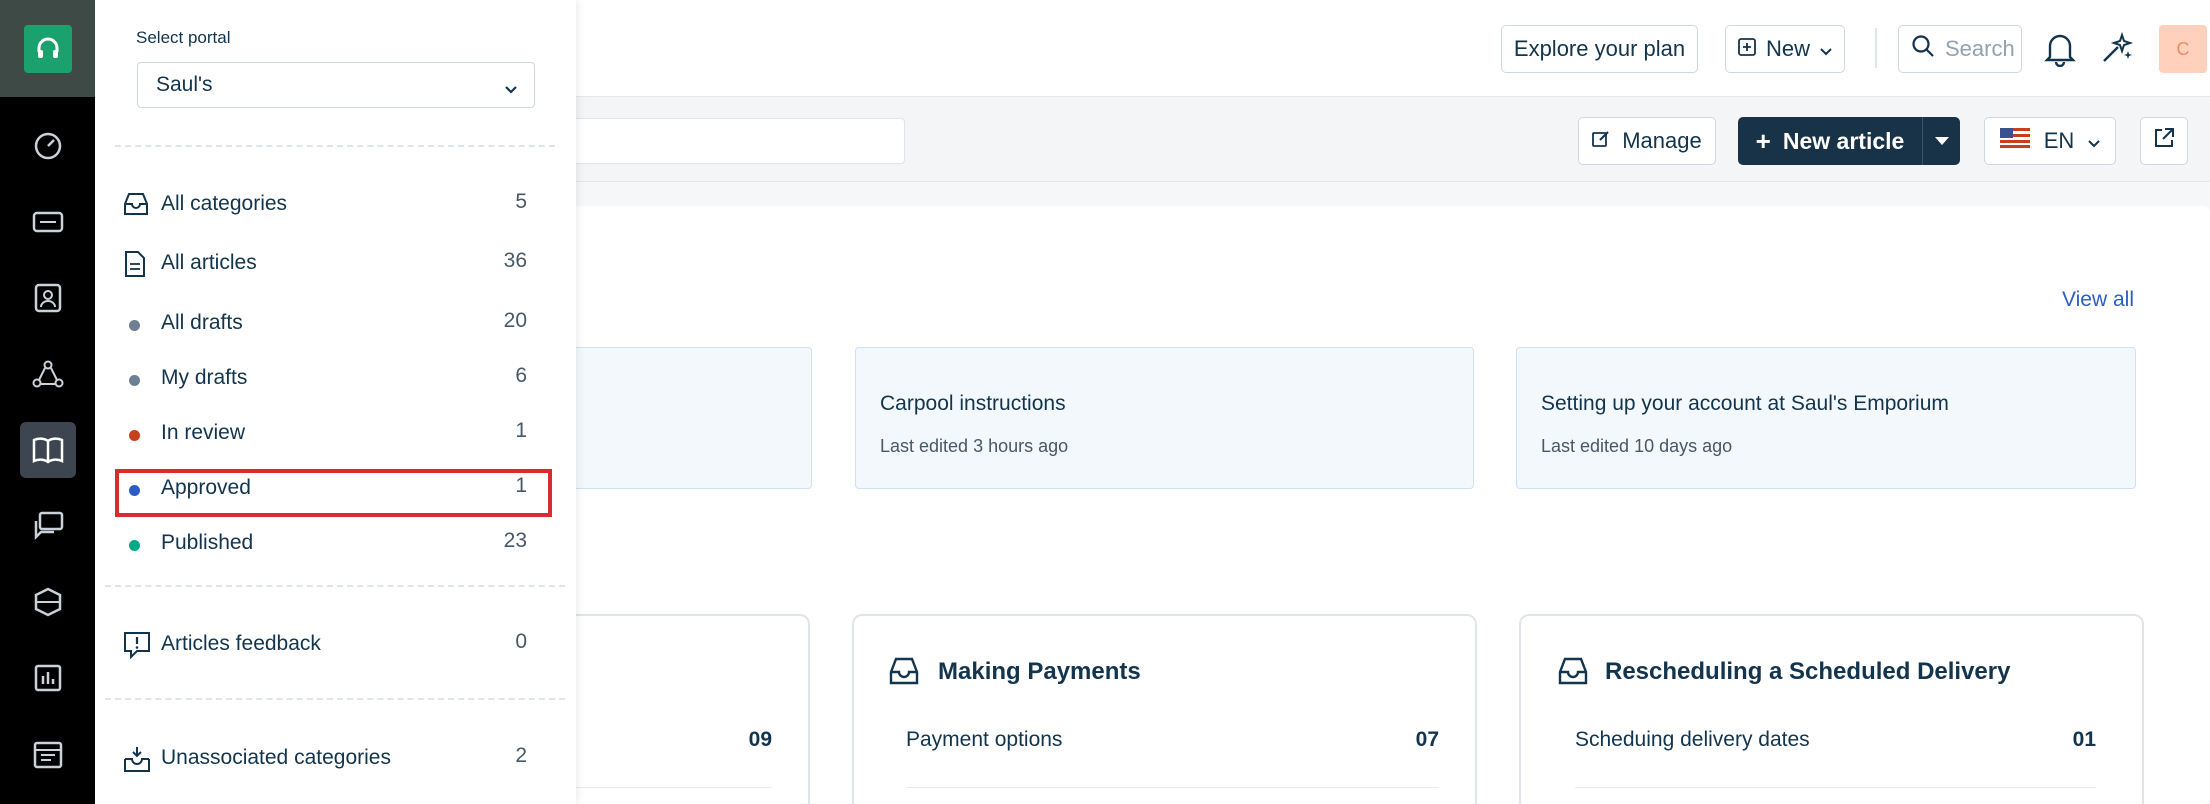  I want to click on inbox-download-icon, so click(137, 761).